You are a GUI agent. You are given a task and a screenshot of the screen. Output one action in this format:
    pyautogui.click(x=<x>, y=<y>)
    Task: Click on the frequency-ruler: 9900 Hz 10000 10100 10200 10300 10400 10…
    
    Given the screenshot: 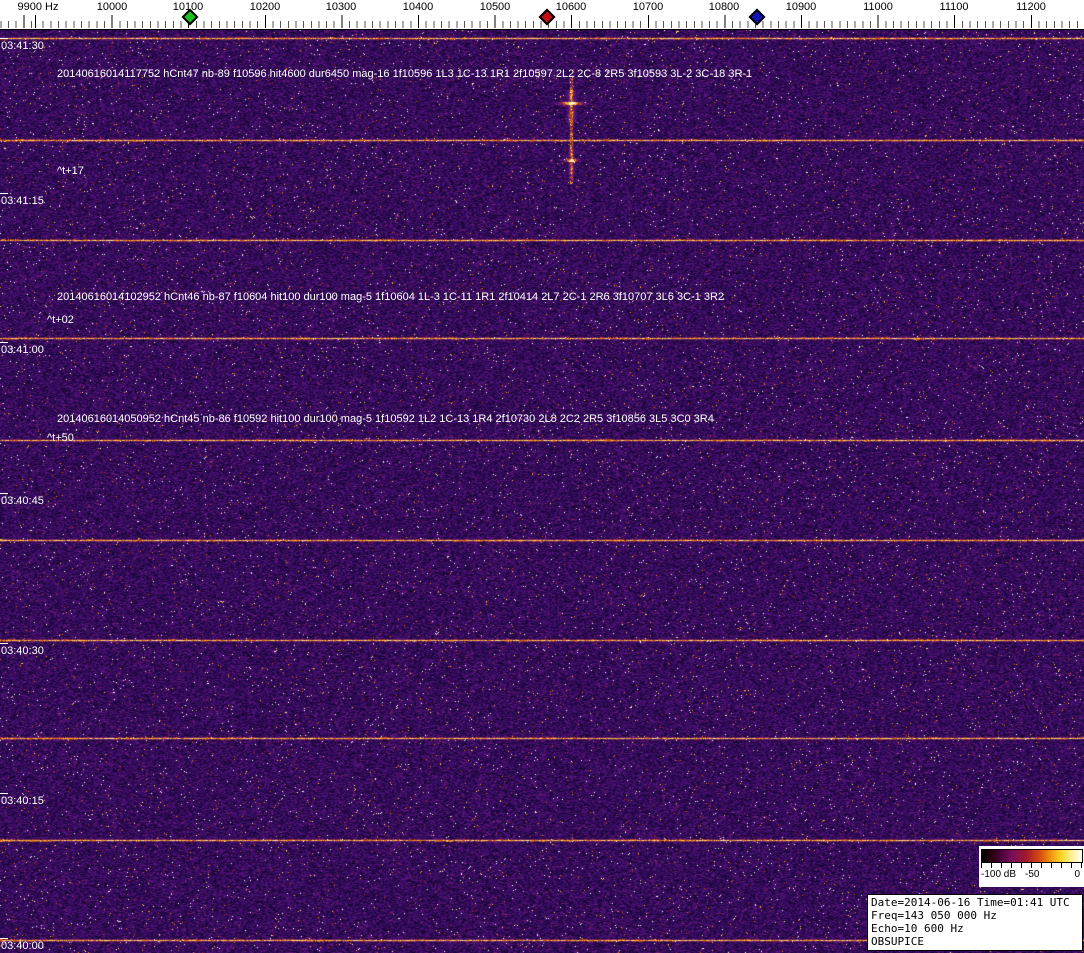 What is the action you would take?
    pyautogui.click(x=542, y=15)
    